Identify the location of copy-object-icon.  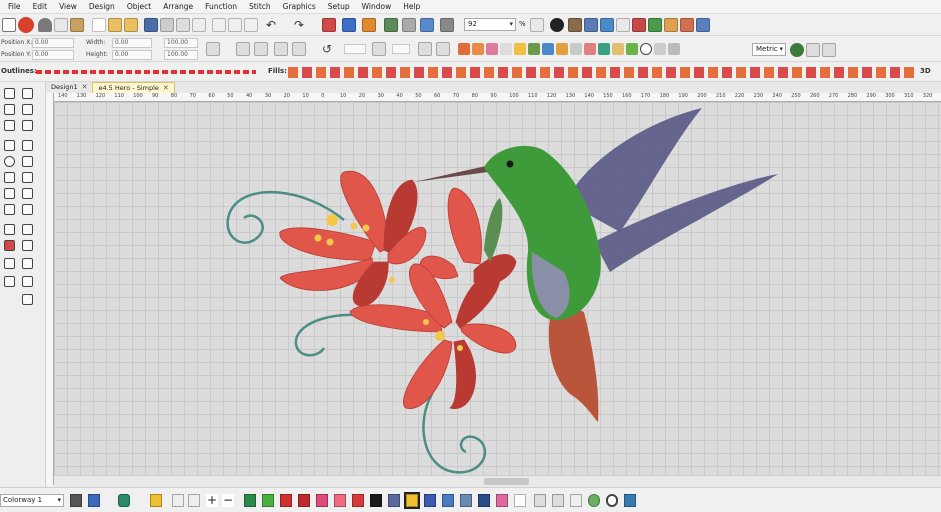
(235, 25).